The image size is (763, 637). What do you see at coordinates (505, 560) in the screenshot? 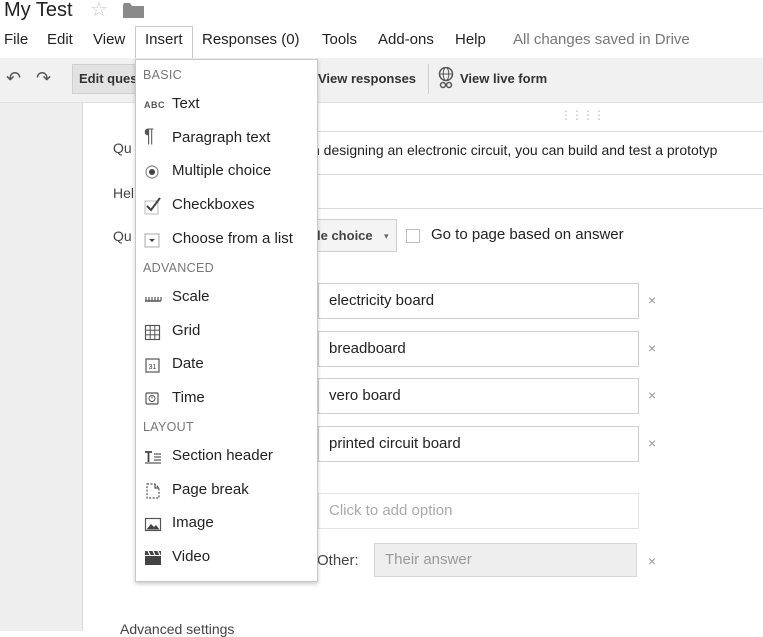
I see `other-answer-input: Their answer` at bounding box center [505, 560].